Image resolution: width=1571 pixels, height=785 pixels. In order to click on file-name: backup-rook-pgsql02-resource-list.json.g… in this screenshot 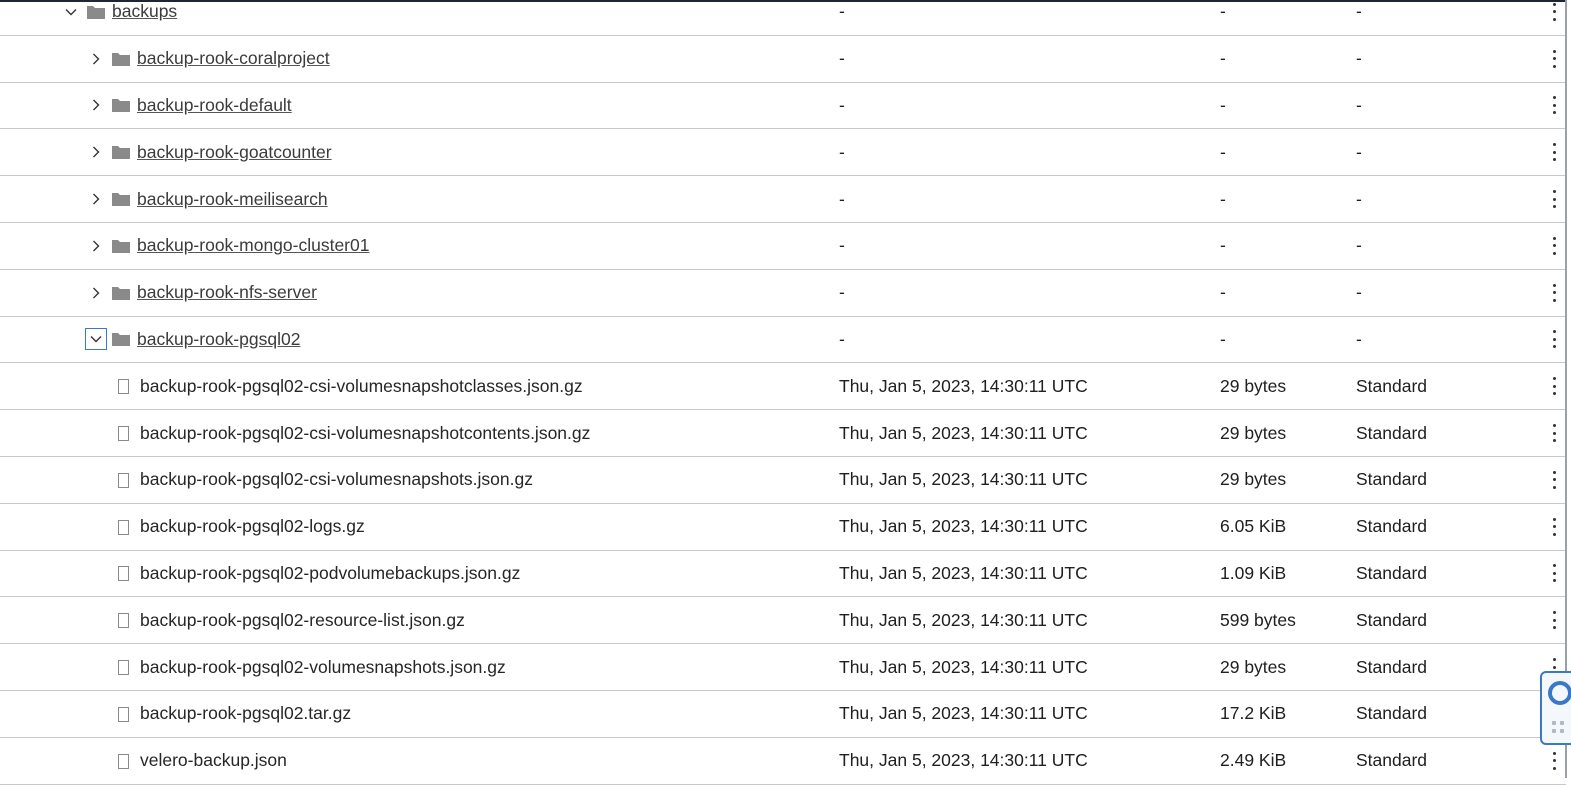, I will do `click(302, 619)`.